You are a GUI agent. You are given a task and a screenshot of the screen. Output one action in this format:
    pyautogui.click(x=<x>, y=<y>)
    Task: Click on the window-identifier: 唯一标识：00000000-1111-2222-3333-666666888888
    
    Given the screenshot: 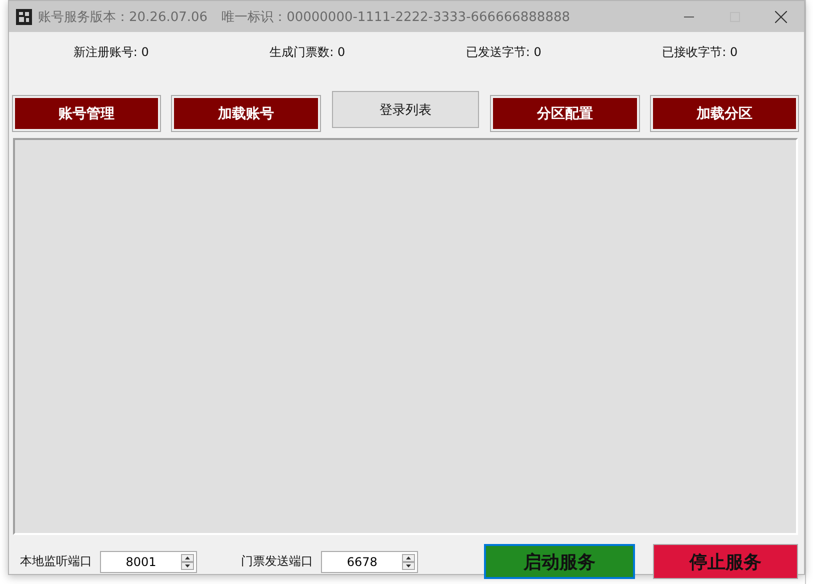 What is the action you would take?
    pyautogui.click(x=396, y=17)
    